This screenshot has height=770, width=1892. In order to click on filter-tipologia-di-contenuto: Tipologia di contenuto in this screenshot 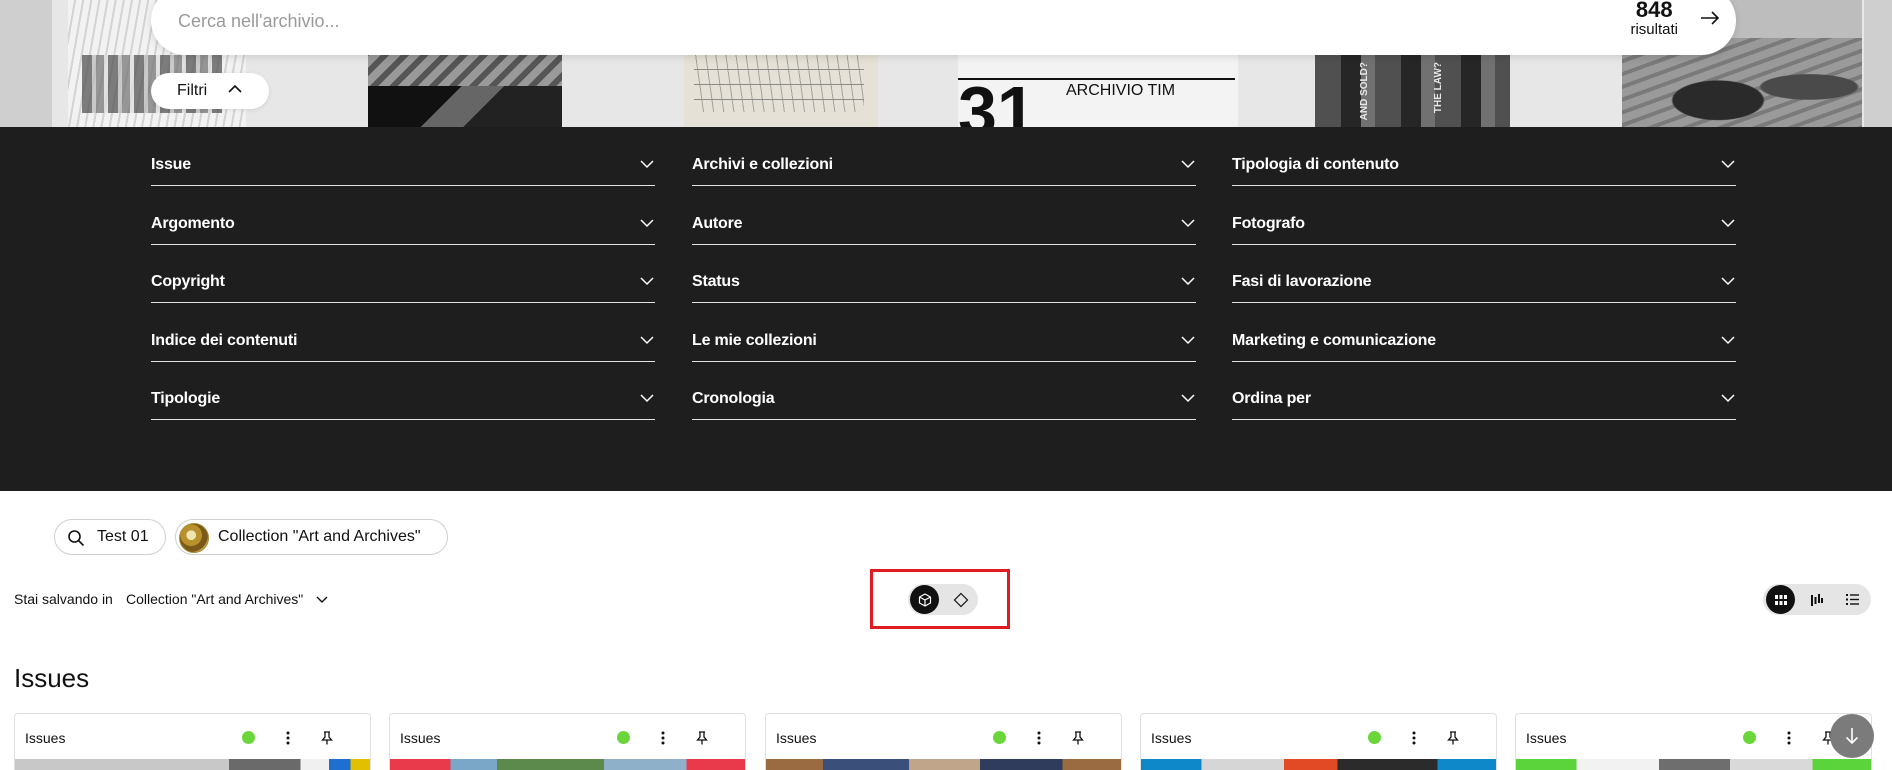, I will do `click(1484, 156)`.